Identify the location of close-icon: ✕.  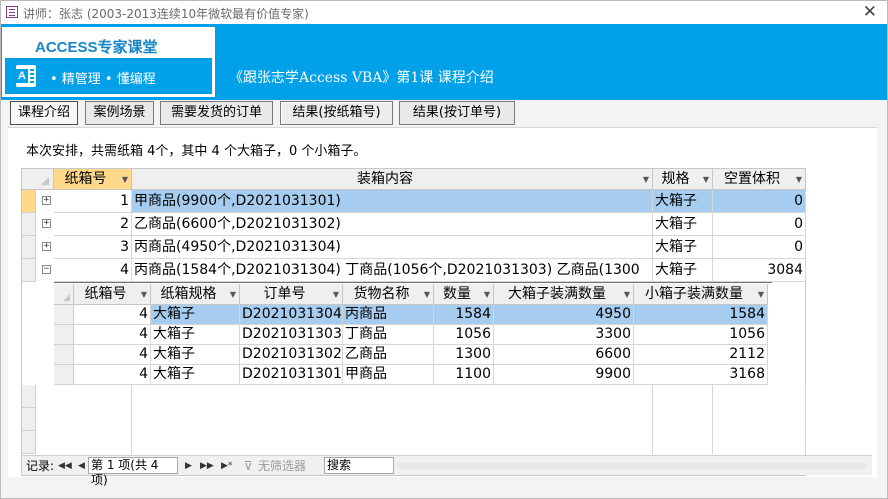
(870, 12).